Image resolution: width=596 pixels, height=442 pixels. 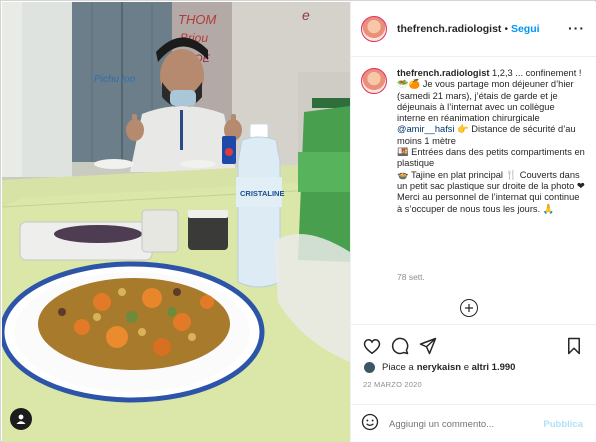 What do you see at coordinates (369, 367) in the screenshot?
I see `liker-avatar` at bounding box center [369, 367].